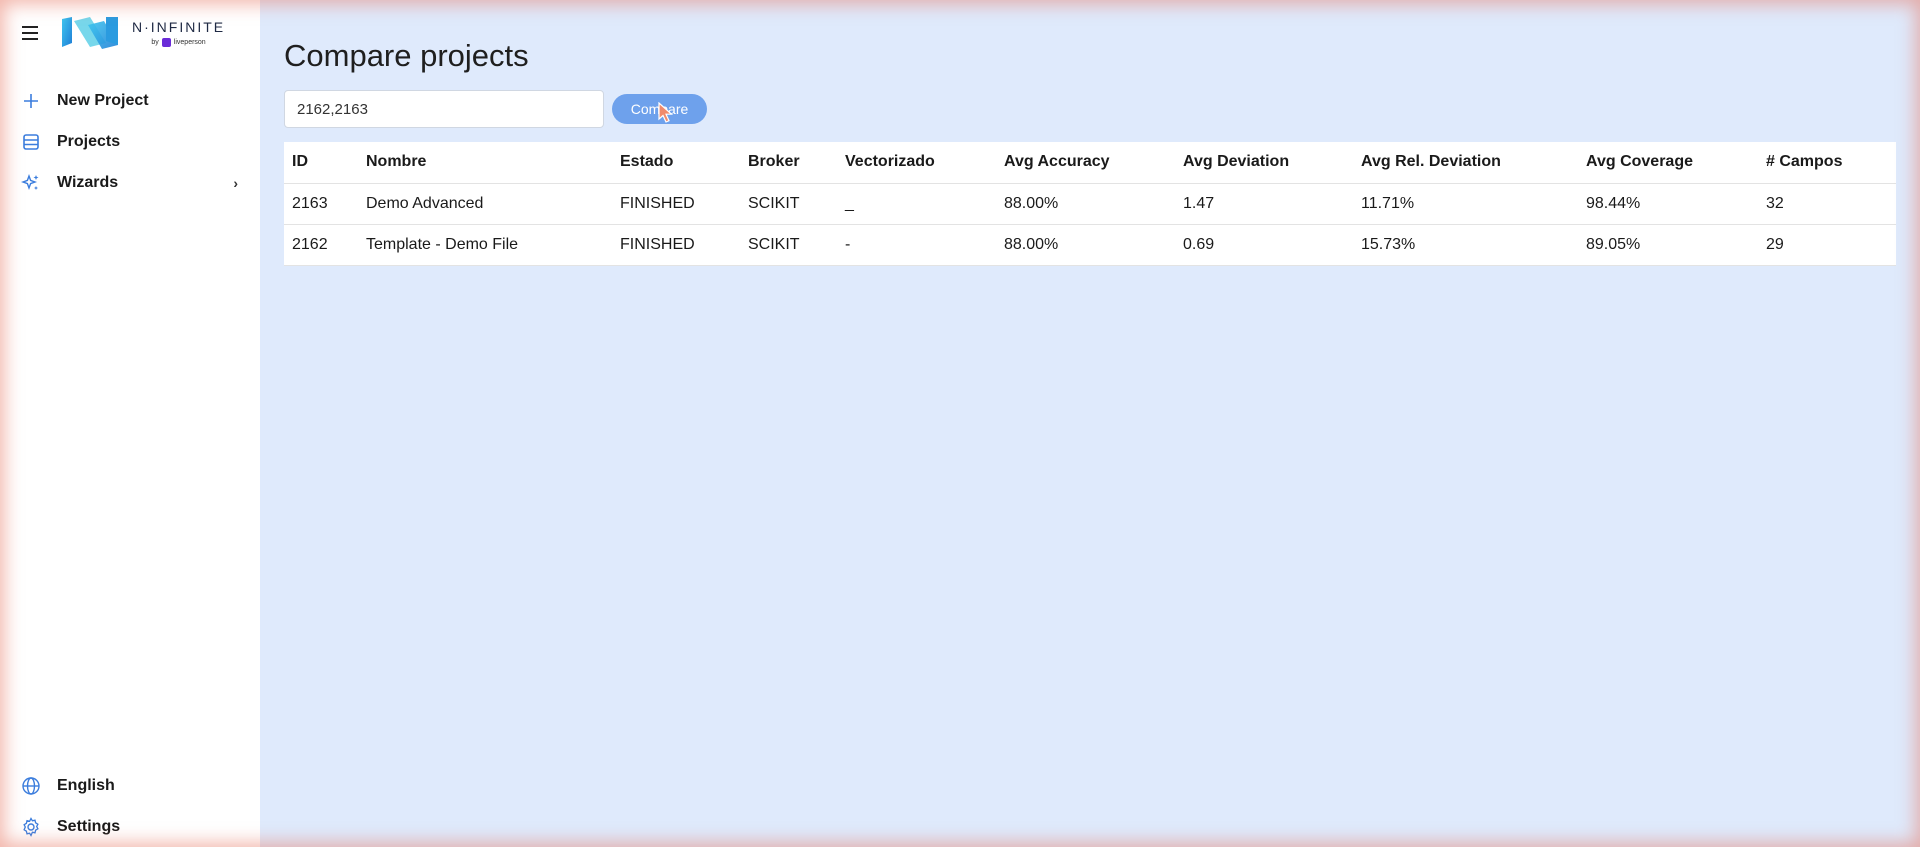 This screenshot has height=847, width=1920. I want to click on column-header-avg-rel-deviation: Avg Rel. Deviation, so click(1465, 163).